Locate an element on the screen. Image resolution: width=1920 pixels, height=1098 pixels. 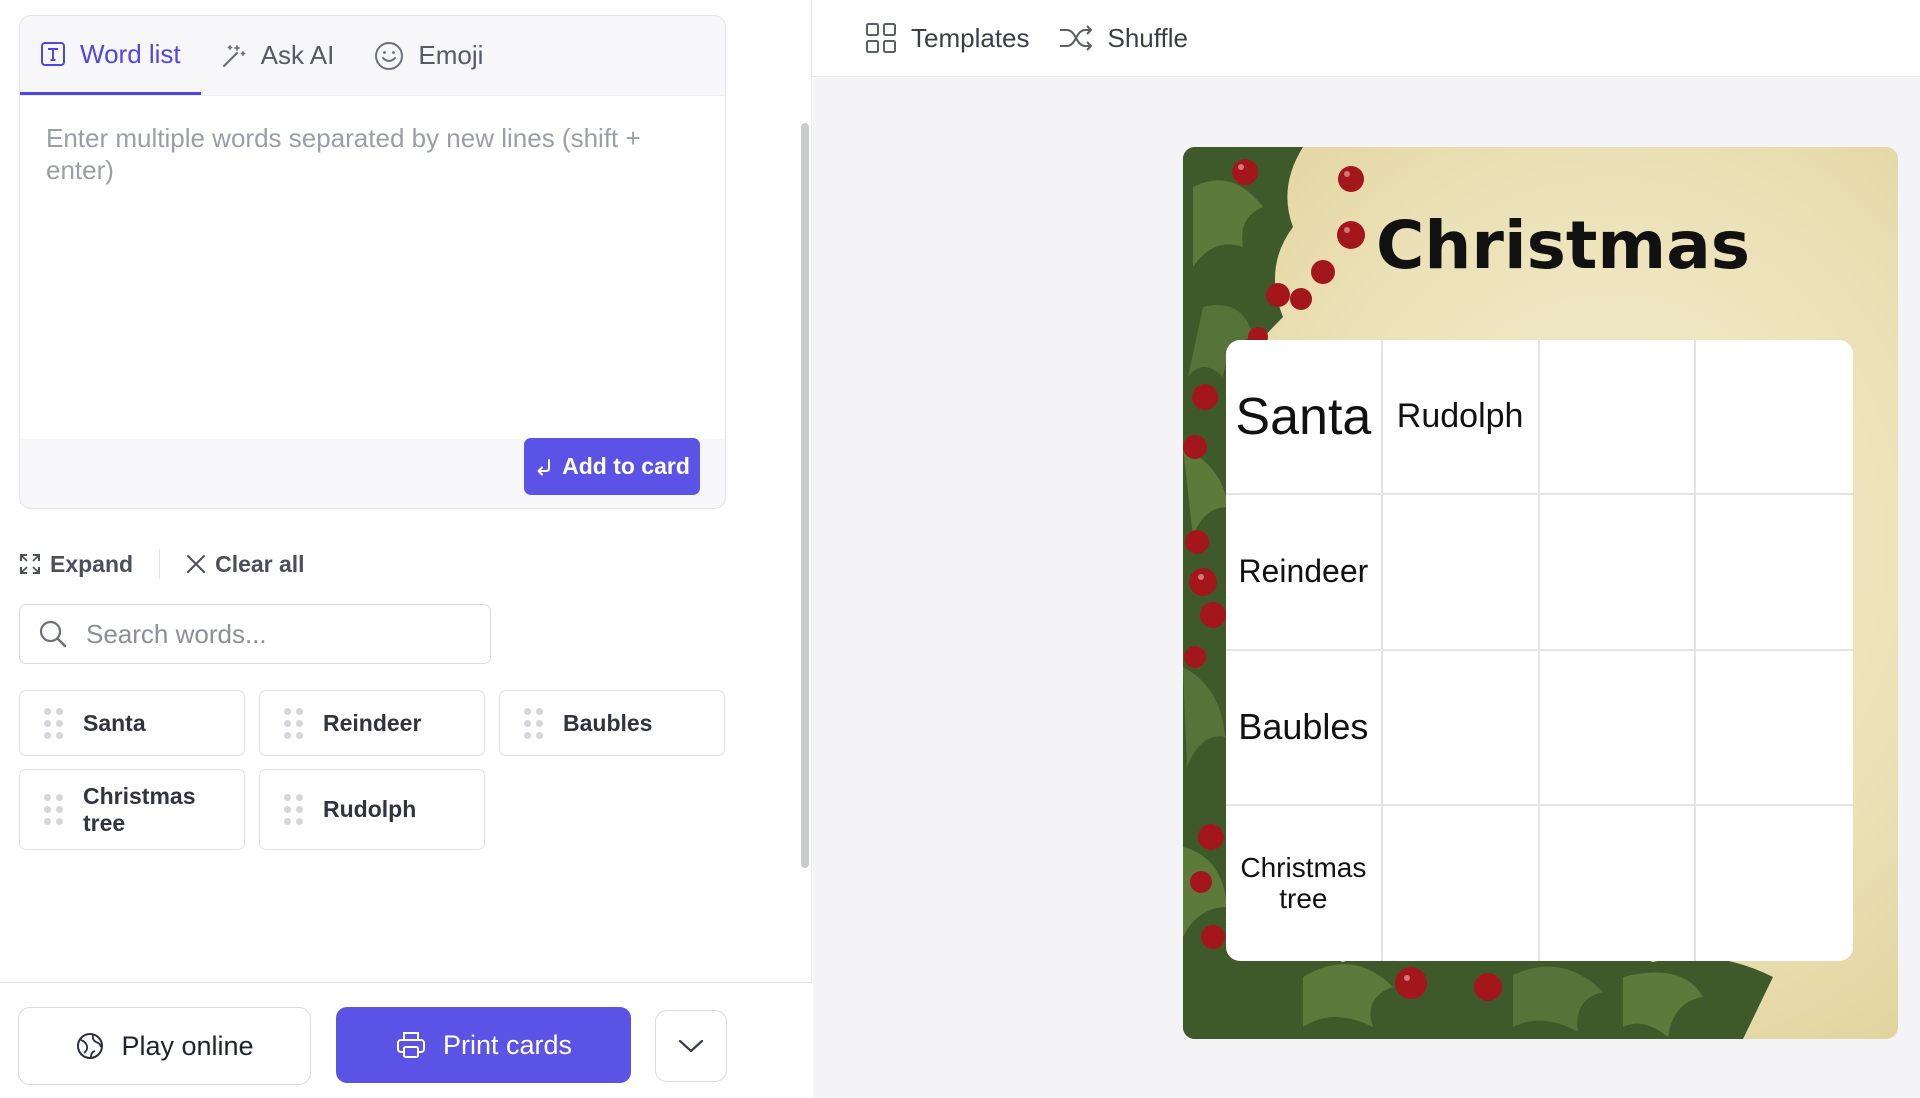
word-actions: Expand Clear all is located at coordinates (162, 564).